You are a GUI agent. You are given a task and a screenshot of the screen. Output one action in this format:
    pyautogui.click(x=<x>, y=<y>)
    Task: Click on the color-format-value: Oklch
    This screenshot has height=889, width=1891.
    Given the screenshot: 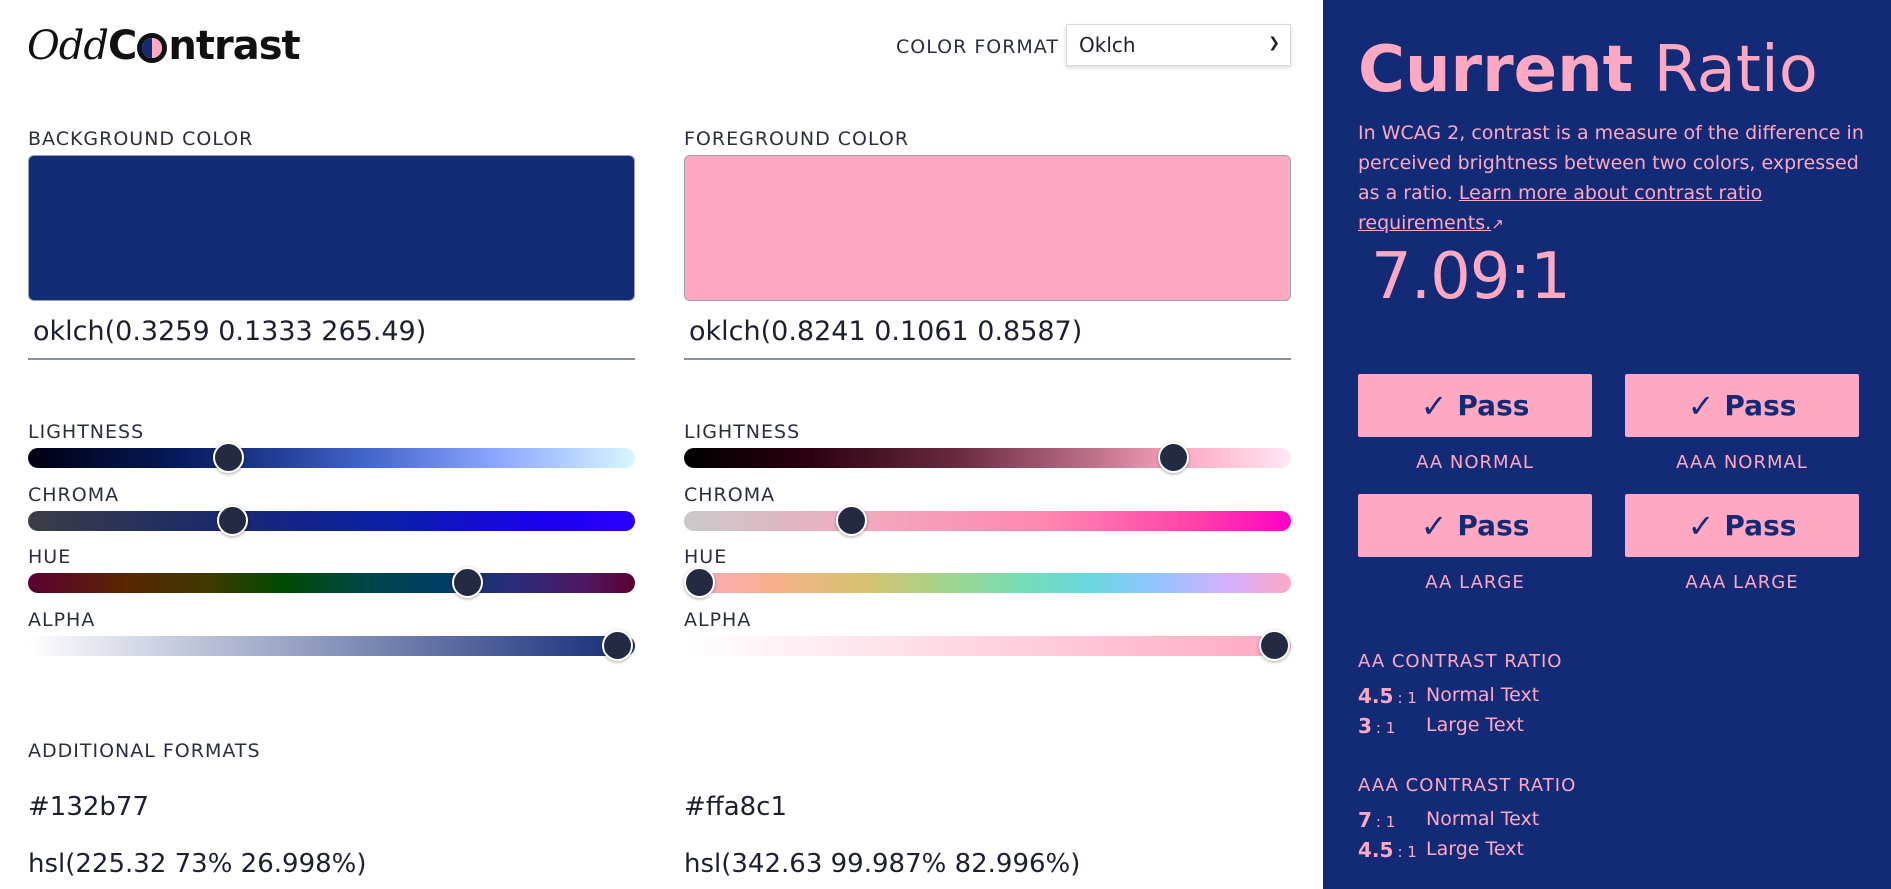 What is the action you would take?
    pyautogui.click(x=1107, y=45)
    